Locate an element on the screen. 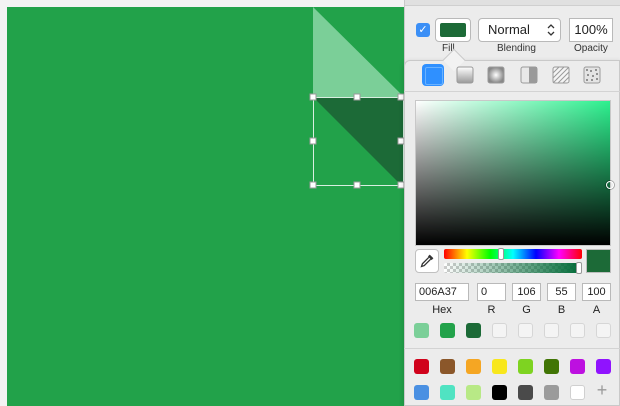 This screenshot has height=406, width=620. noise-fill-icon is located at coordinates (592, 75).